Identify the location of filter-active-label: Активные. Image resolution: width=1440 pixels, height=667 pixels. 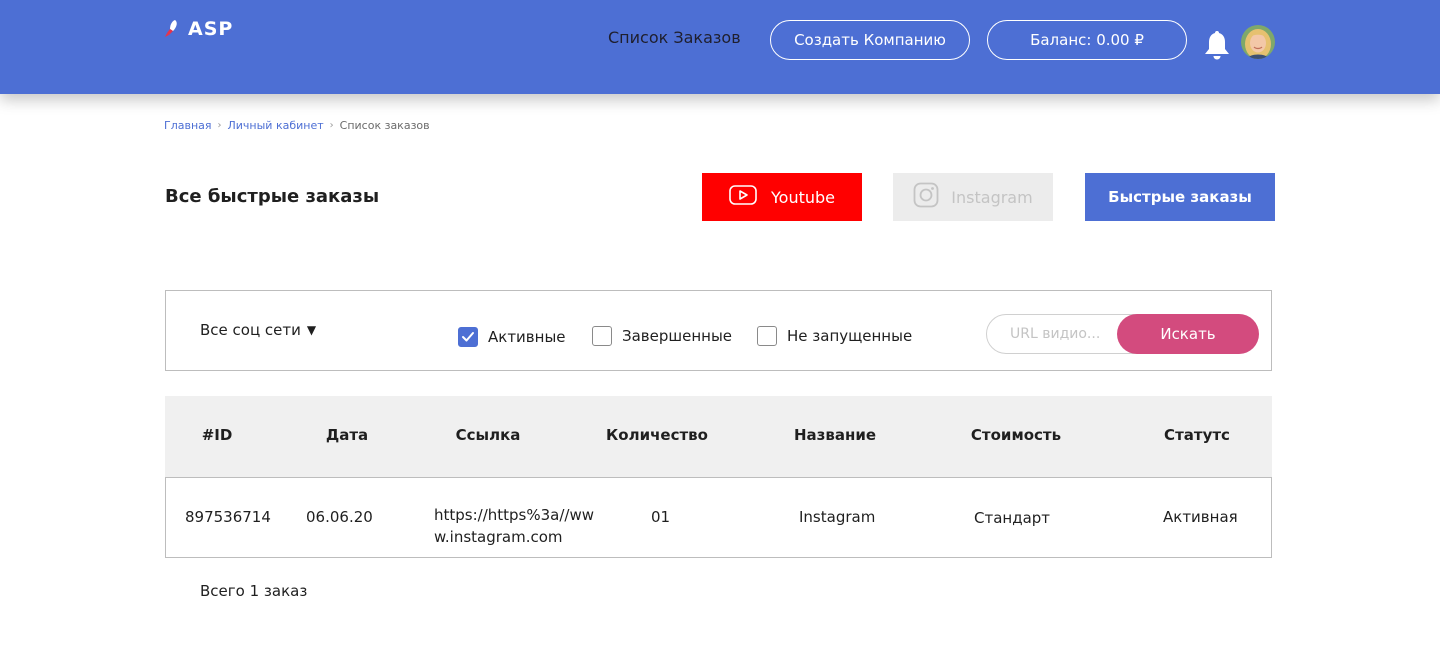
(527, 337).